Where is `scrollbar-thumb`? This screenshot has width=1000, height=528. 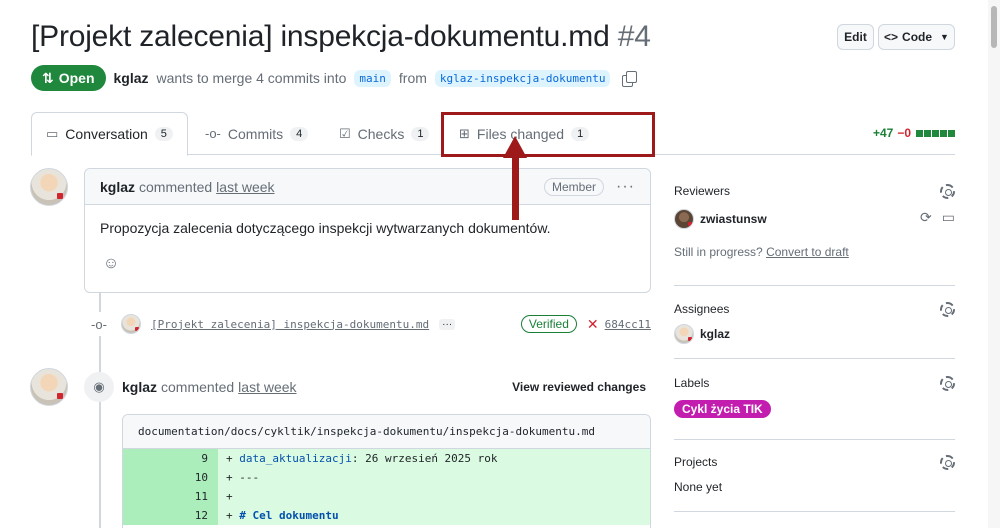
scrollbar-thumb is located at coordinates (994, 27).